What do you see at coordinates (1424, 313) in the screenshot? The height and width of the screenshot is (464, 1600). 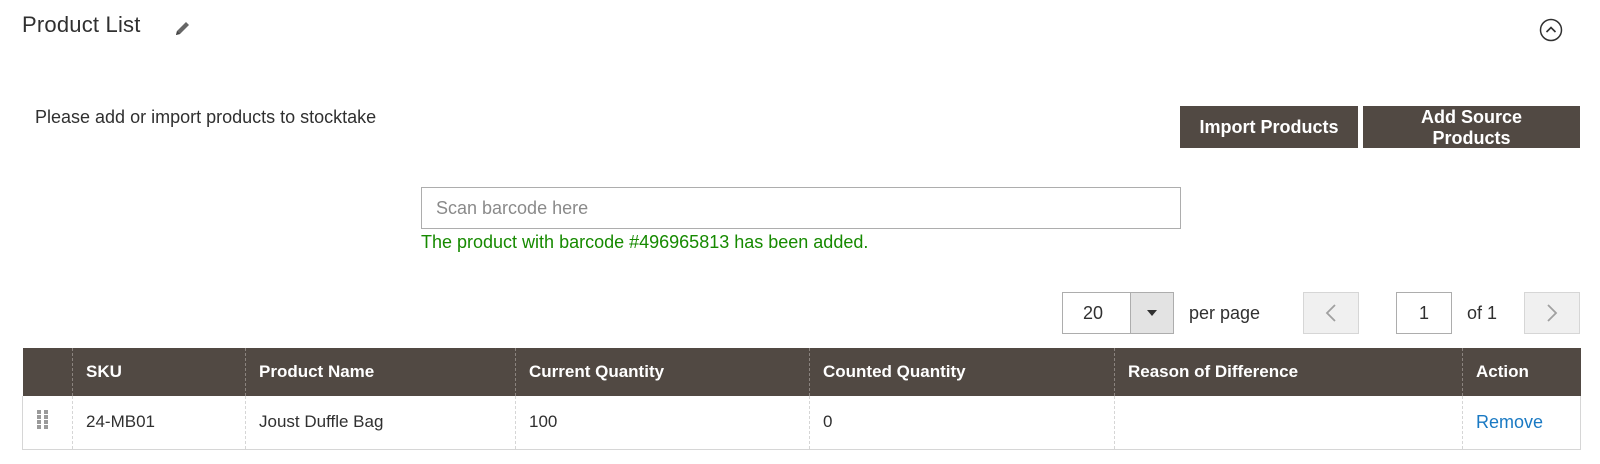 I see `current-page-input` at bounding box center [1424, 313].